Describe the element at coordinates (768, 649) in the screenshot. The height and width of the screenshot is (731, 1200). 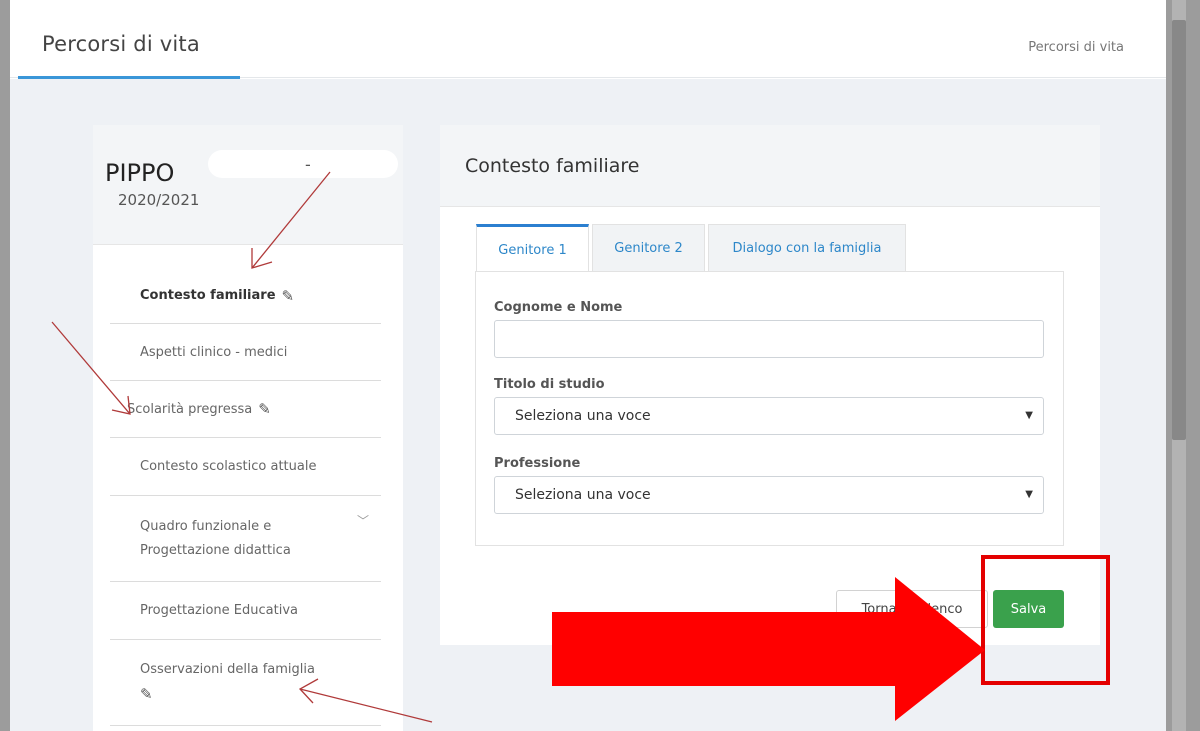
I see `big-red-arrow-icon` at that location.